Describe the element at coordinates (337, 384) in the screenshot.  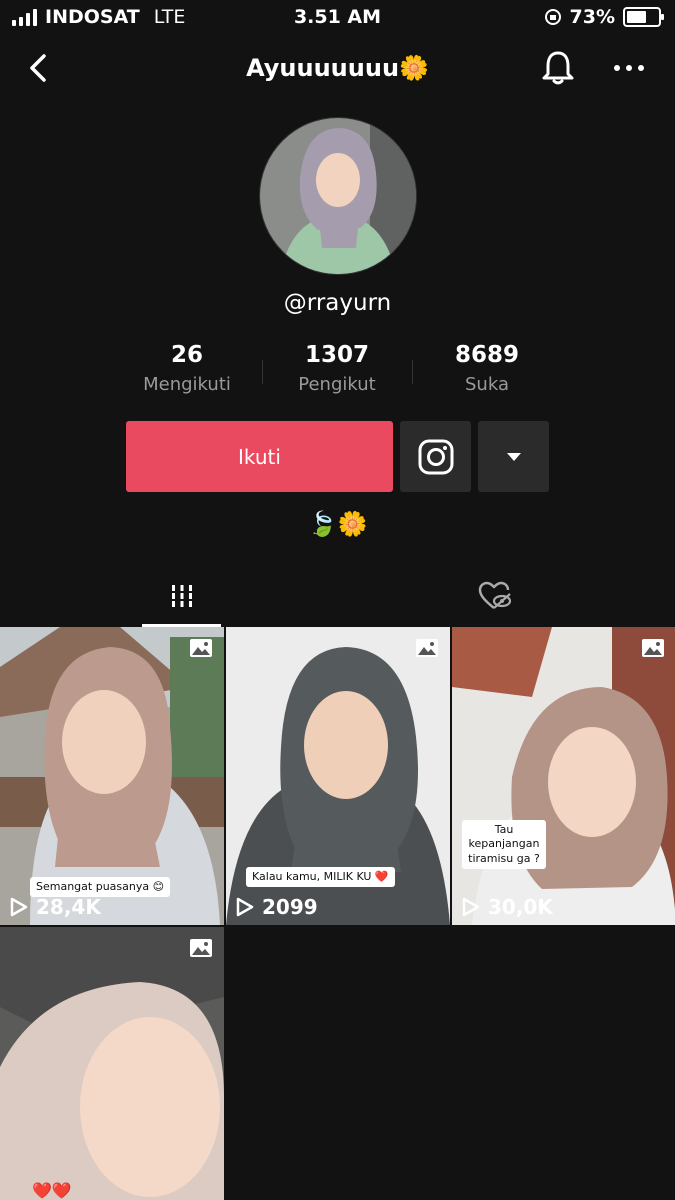
I see `followers-label: Pengikut` at that location.